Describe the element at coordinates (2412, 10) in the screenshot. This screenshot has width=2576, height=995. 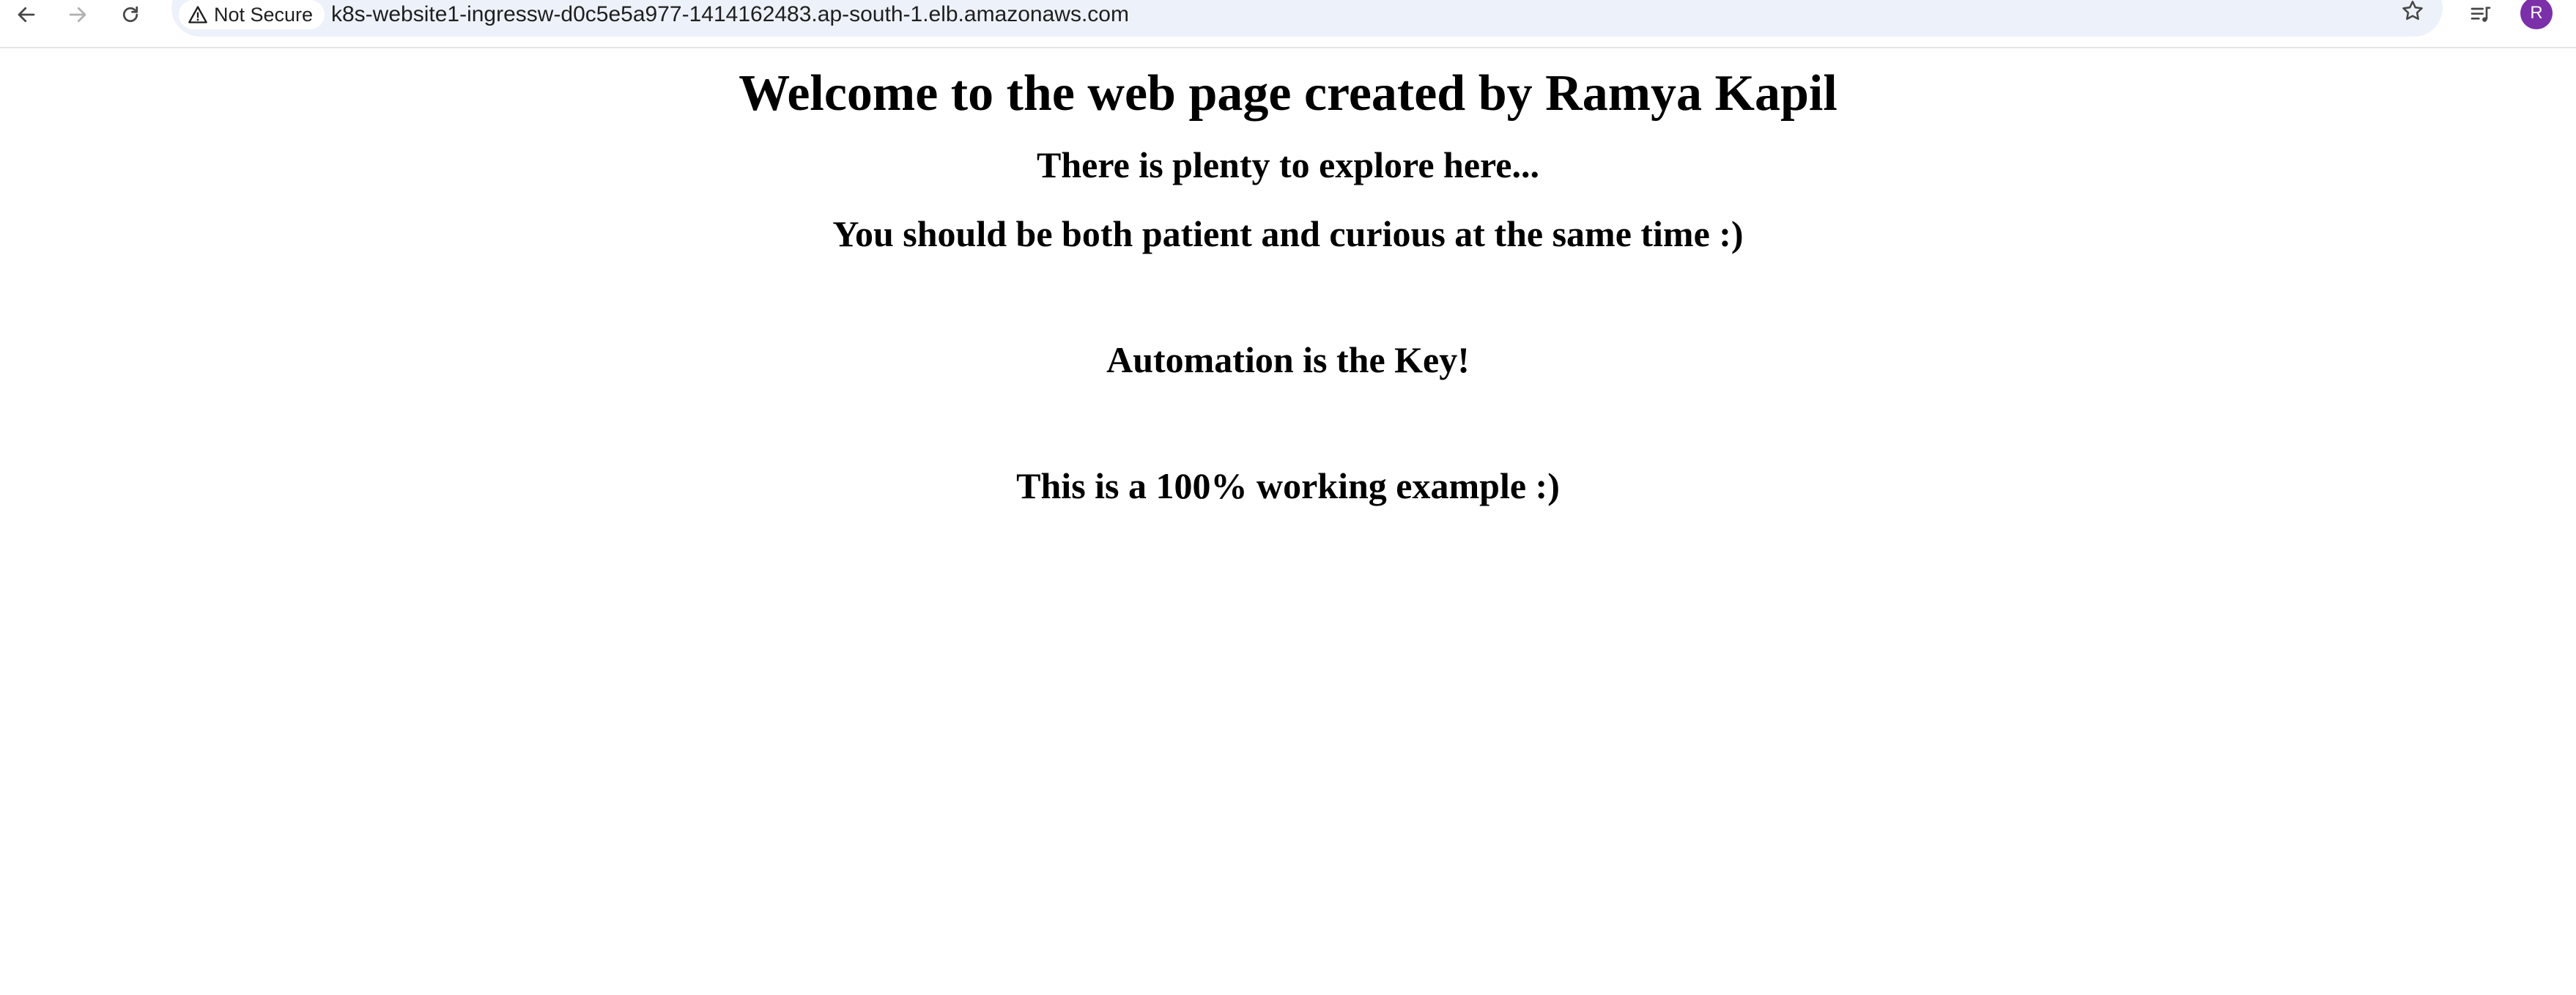
I see `star-icon` at that location.